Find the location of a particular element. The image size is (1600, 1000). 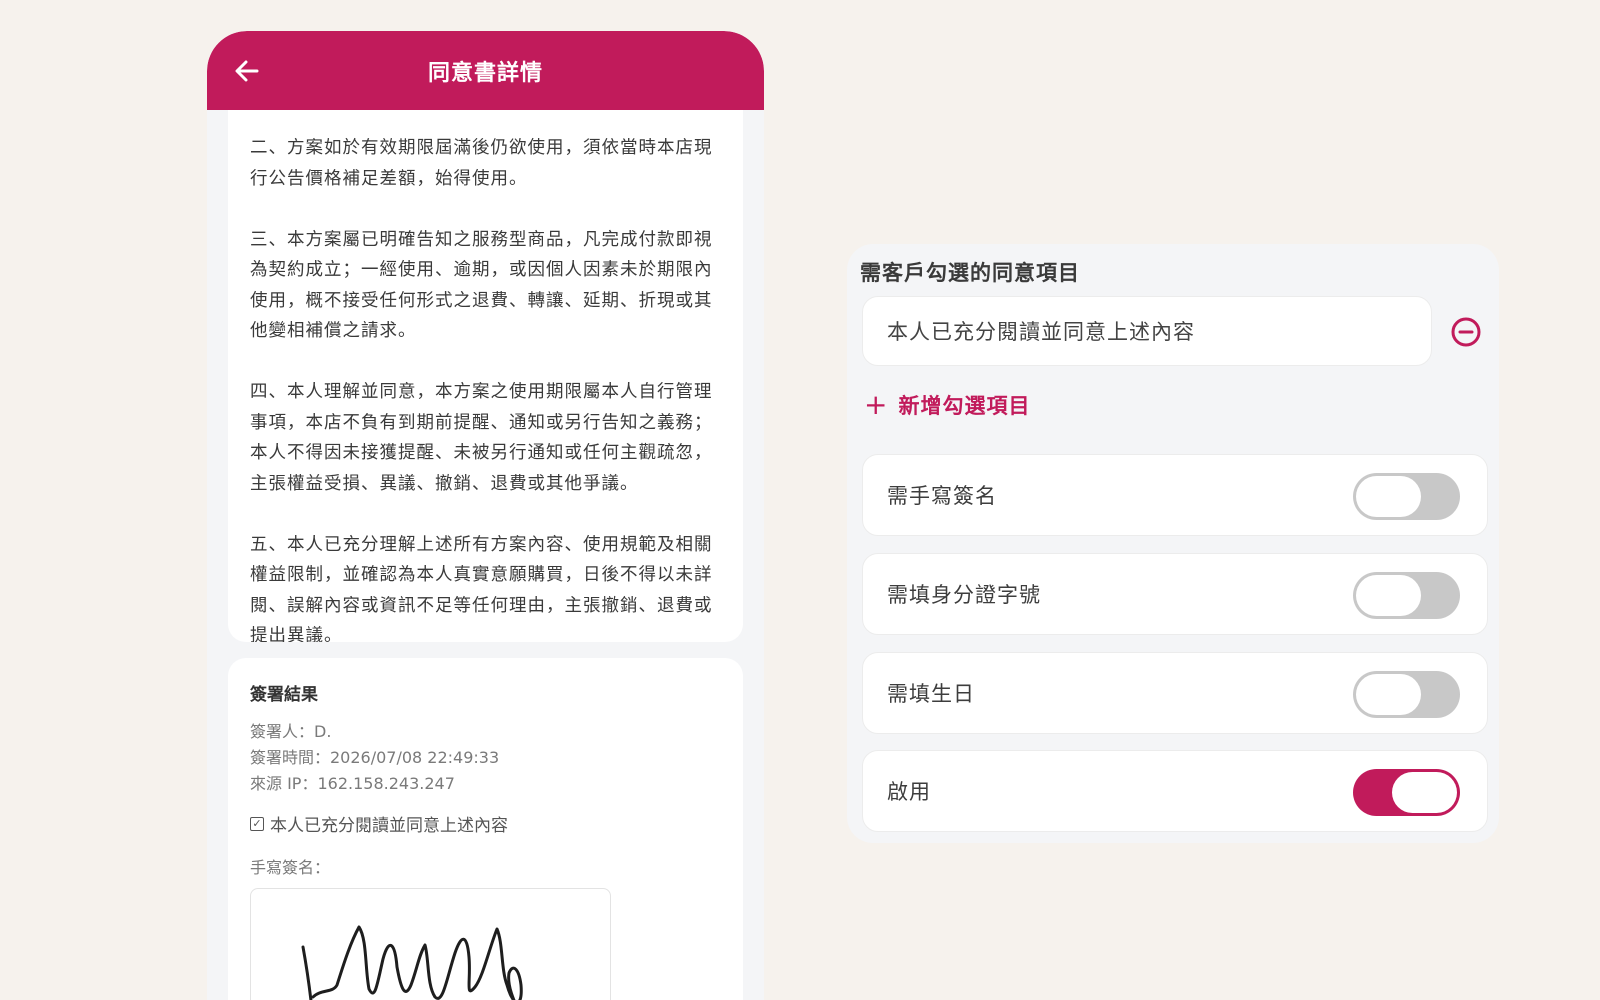

require-id-number-switch is located at coordinates (1406, 595).